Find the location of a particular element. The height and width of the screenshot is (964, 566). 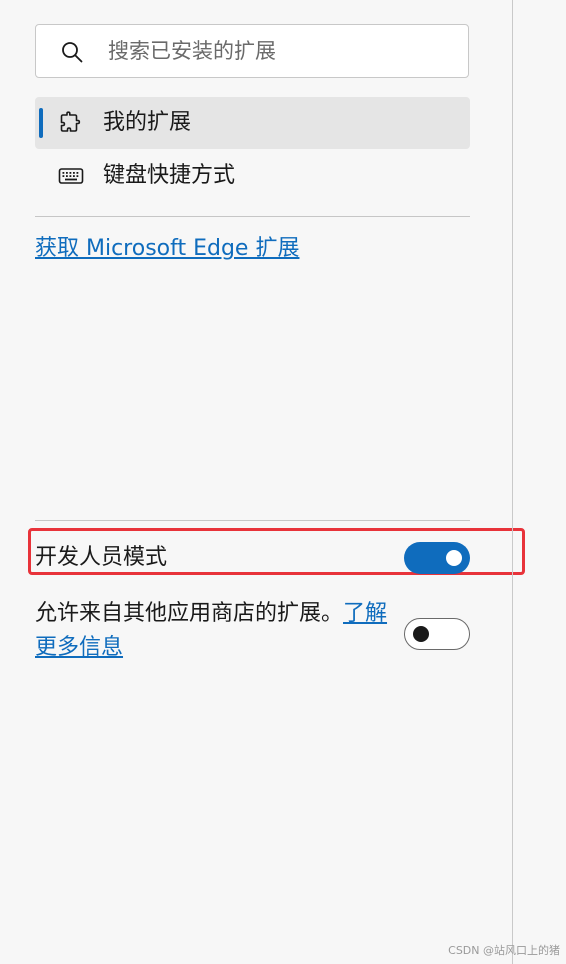

nav-item-label: 我的扩展 is located at coordinates (147, 122).